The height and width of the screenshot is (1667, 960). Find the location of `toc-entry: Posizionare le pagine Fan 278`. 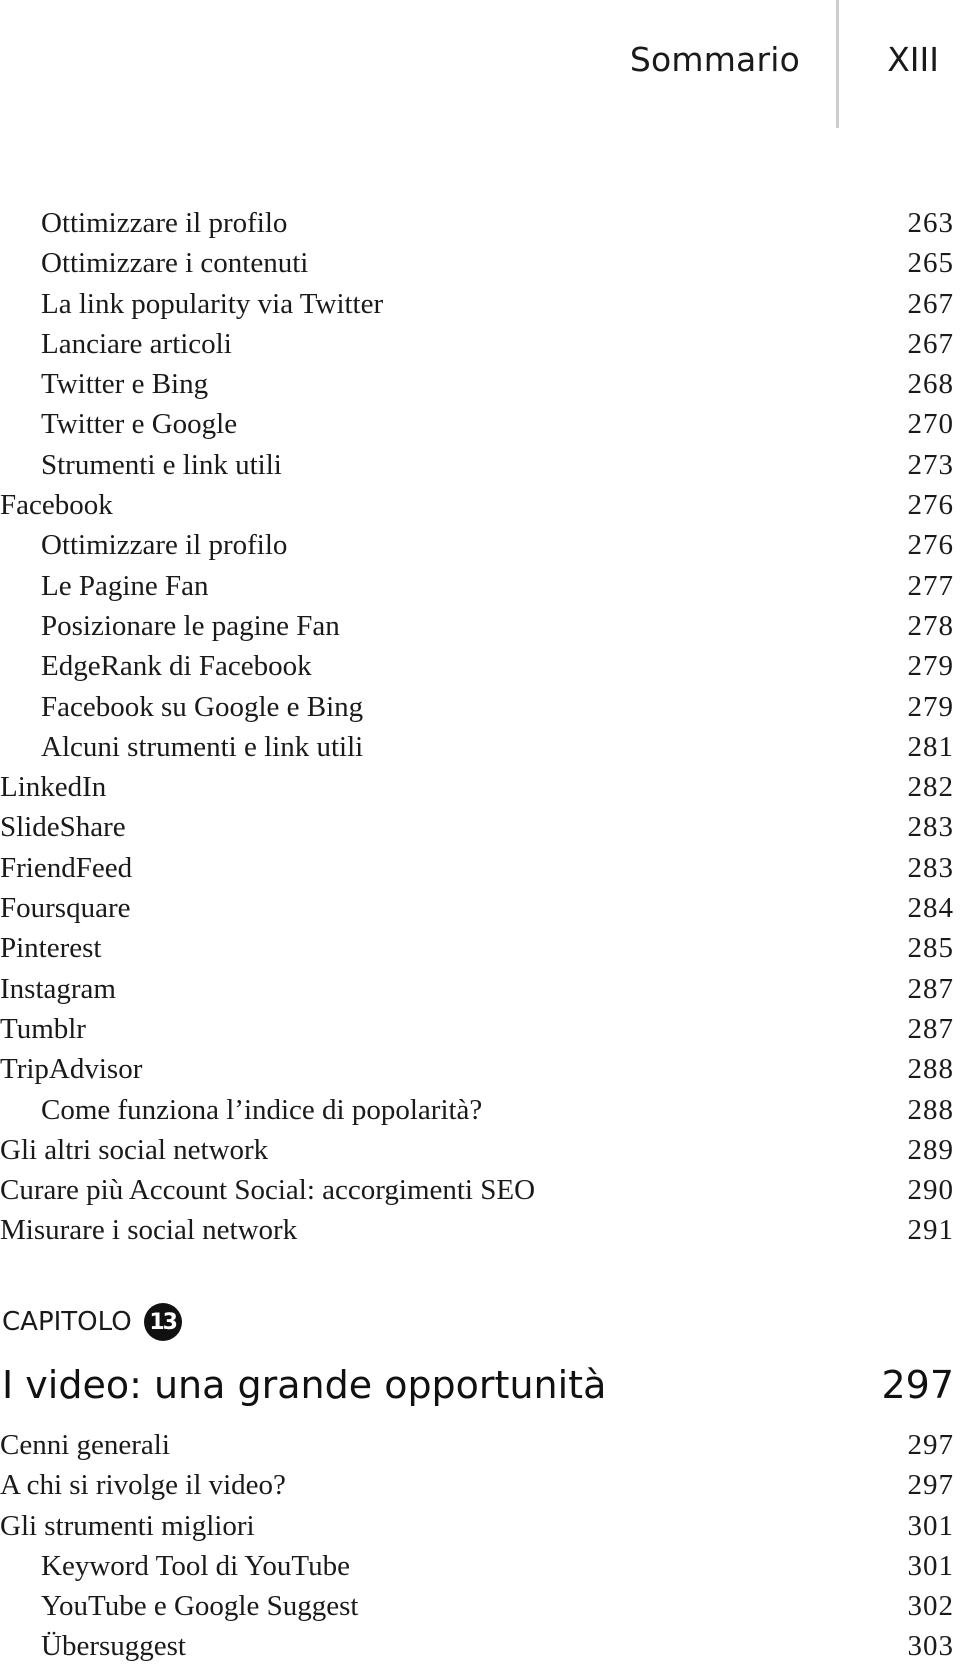

toc-entry: Posizionare le pagine Fan 278 is located at coordinates (480, 626).